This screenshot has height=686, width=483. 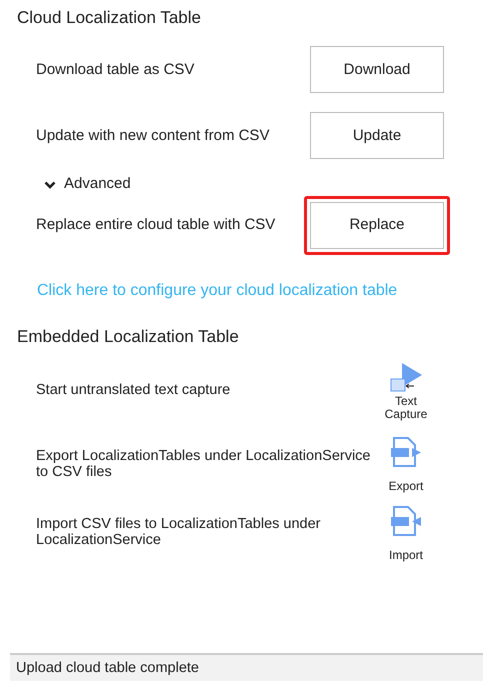 What do you see at coordinates (153, 136) in the screenshot?
I see `action-label: Update with new content from CSV` at bounding box center [153, 136].